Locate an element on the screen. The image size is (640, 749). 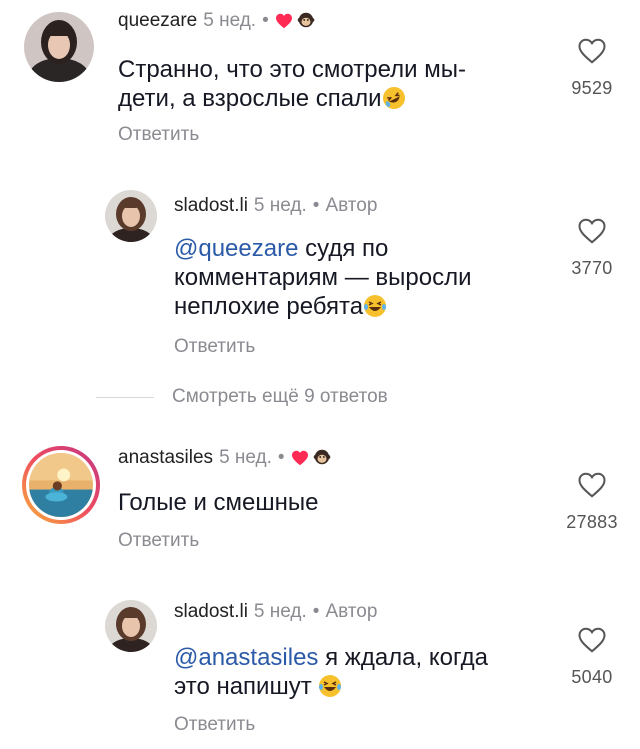
comment-header: anastasiles 5 нед. • is located at coordinates (224, 459).